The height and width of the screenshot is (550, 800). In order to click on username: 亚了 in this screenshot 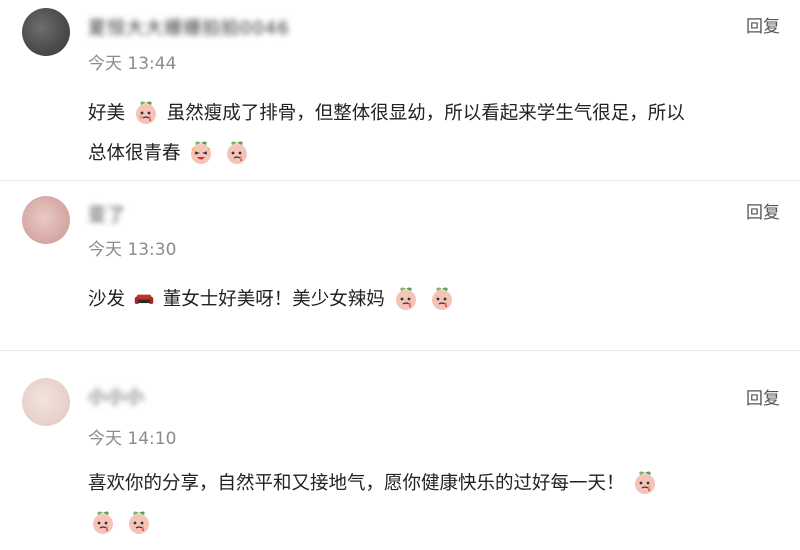, I will do `click(107, 213)`.